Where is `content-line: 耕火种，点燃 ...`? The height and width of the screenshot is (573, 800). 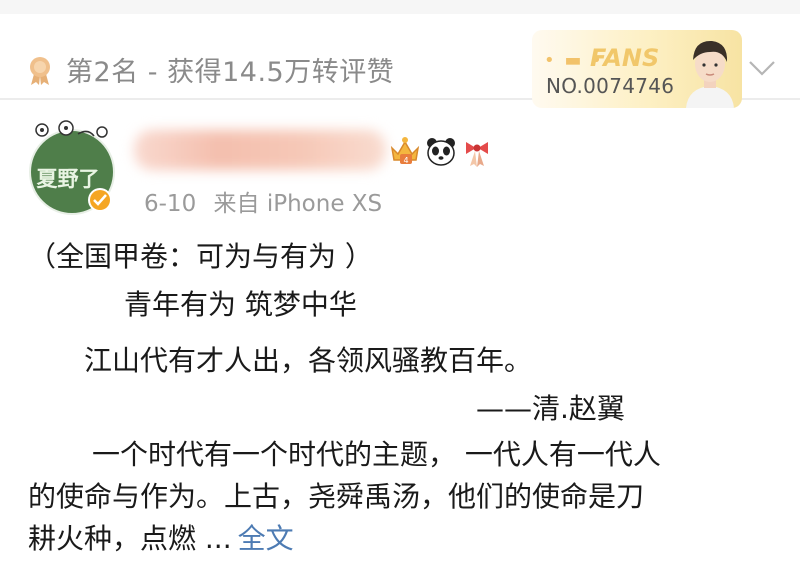 content-line: 耕火种，点燃 ... is located at coordinates (130, 538).